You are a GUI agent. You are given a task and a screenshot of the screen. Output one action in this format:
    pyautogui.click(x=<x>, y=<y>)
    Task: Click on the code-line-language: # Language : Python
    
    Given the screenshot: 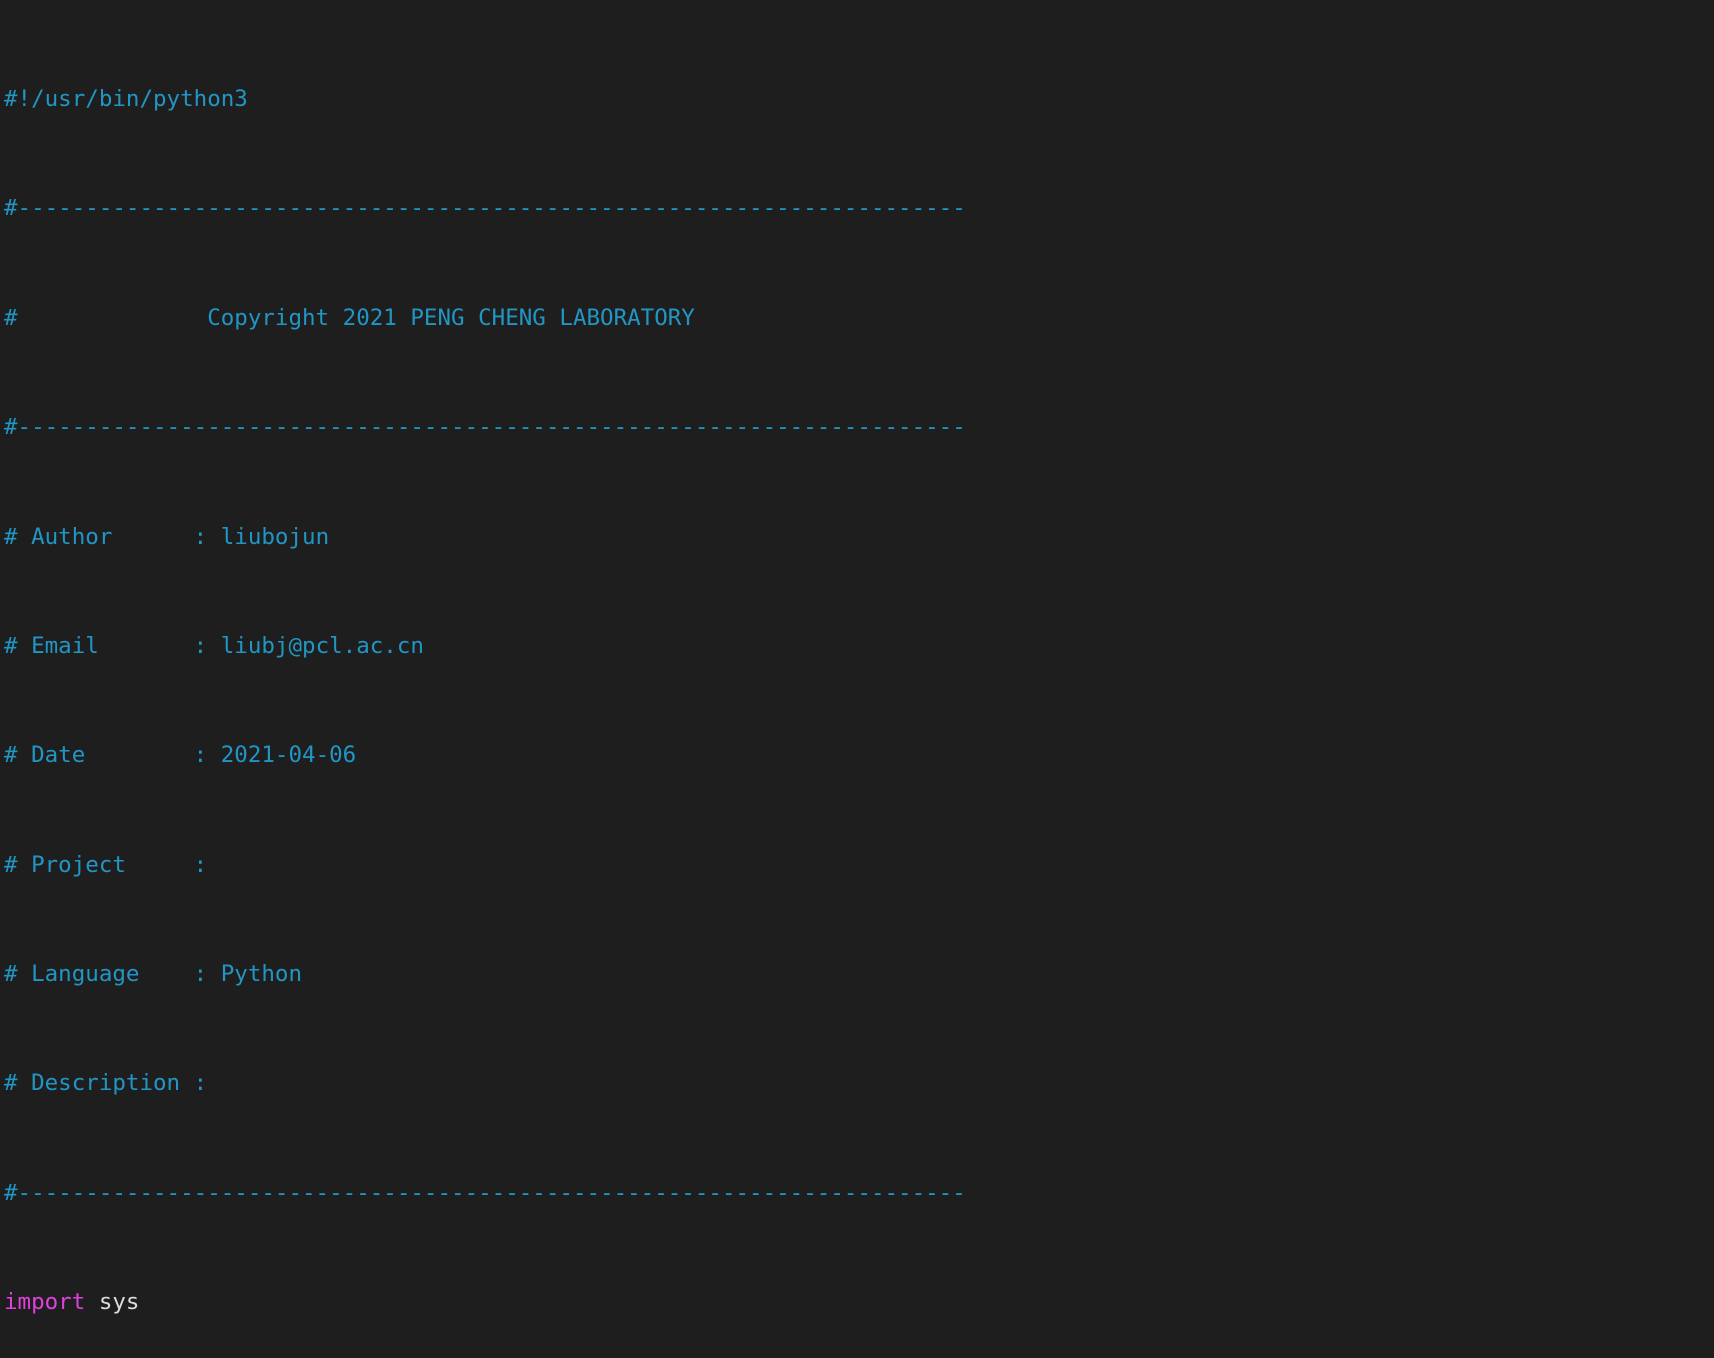 What is the action you would take?
    pyautogui.click(x=859, y=974)
    